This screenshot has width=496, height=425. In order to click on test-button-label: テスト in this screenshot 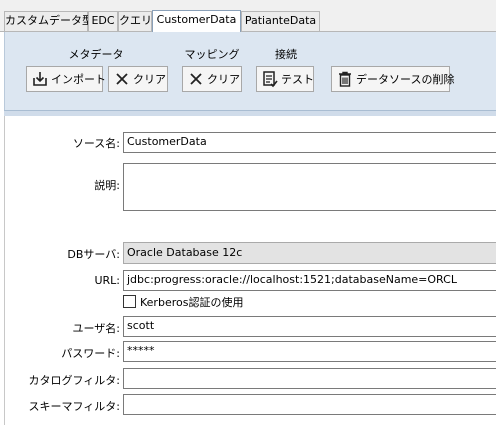, I will do `click(297, 79)`.